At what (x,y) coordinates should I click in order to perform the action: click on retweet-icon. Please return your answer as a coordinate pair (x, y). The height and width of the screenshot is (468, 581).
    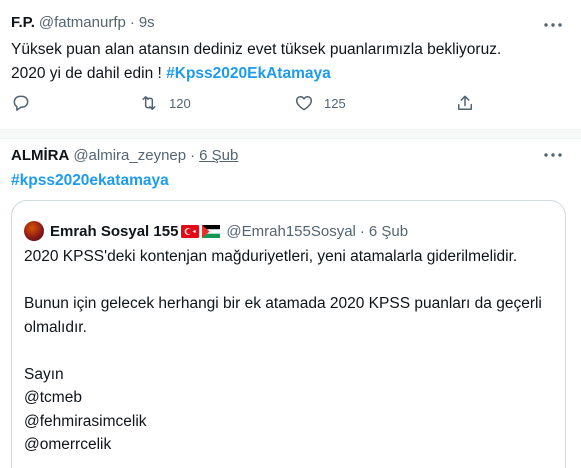
    Looking at the image, I should click on (149, 103).